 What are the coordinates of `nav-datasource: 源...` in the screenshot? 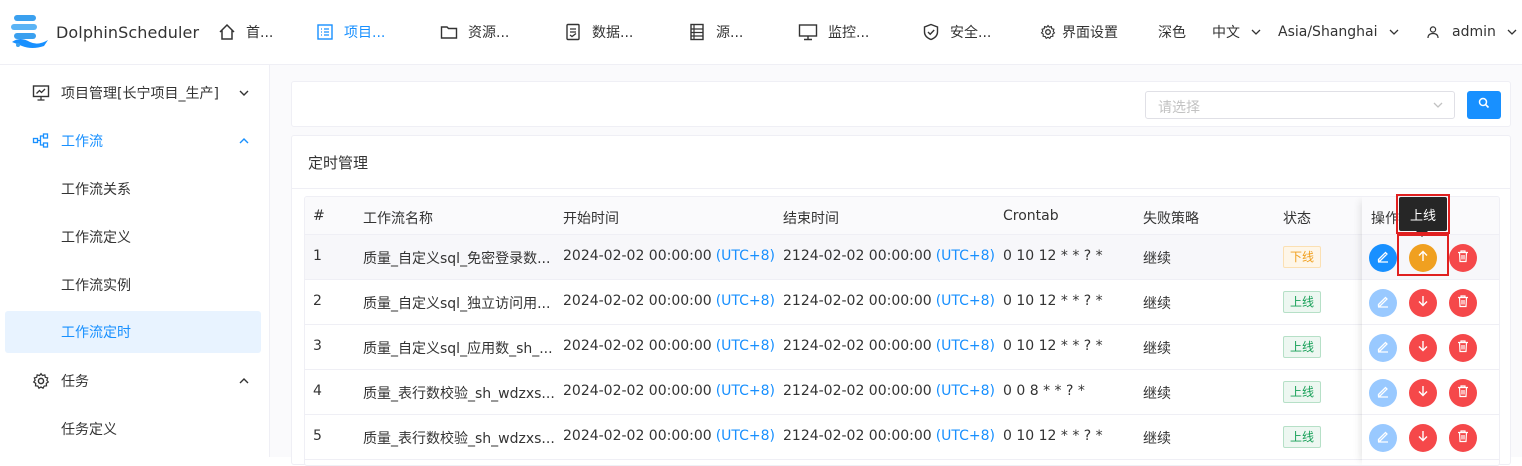 It's located at (715, 32).